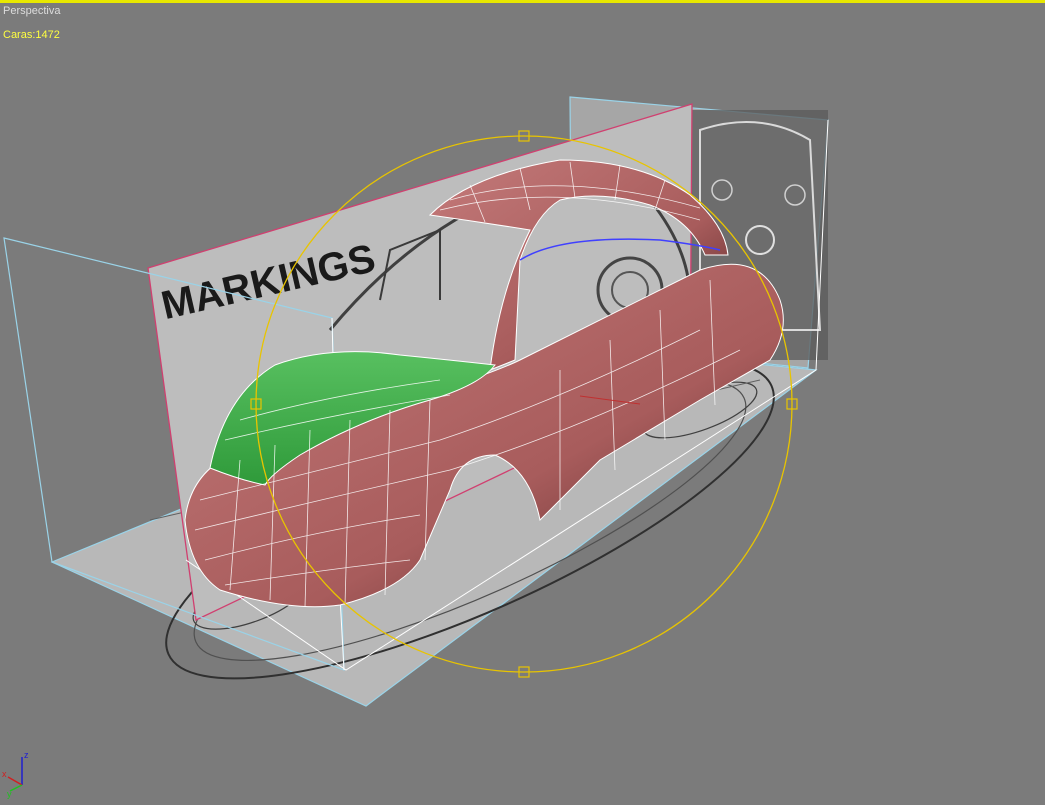 The height and width of the screenshot is (805, 1045). What do you see at coordinates (9, 794) in the screenshot?
I see `axis-y-label: y` at bounding box center [9, 794].